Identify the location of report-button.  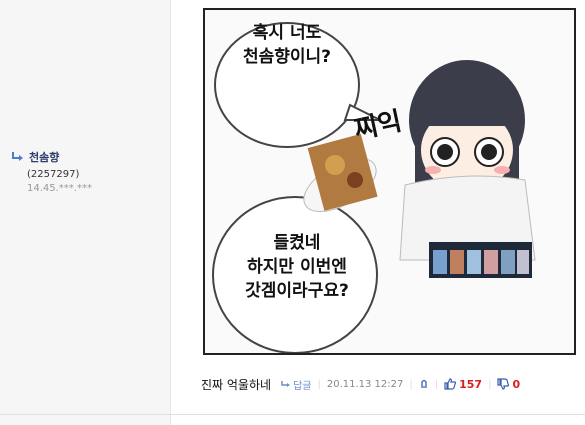
(424, 384).